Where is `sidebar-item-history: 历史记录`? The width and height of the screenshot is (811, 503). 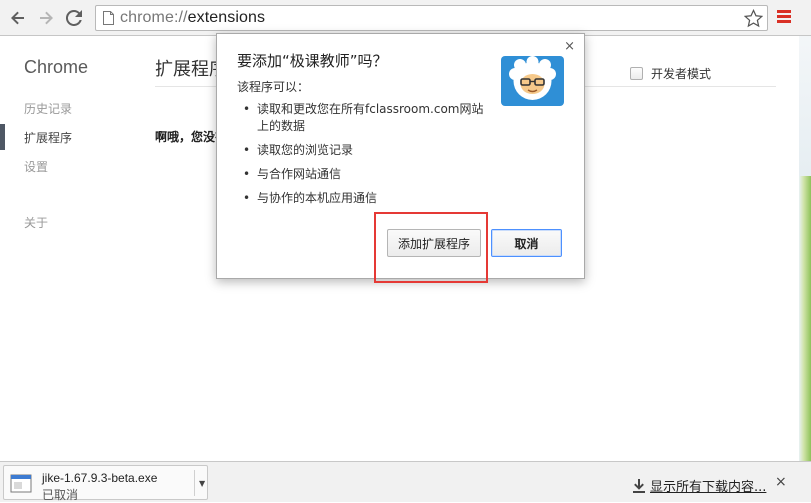 sidebar-item-history: 历史记录 is located at coordinates (48, 108).